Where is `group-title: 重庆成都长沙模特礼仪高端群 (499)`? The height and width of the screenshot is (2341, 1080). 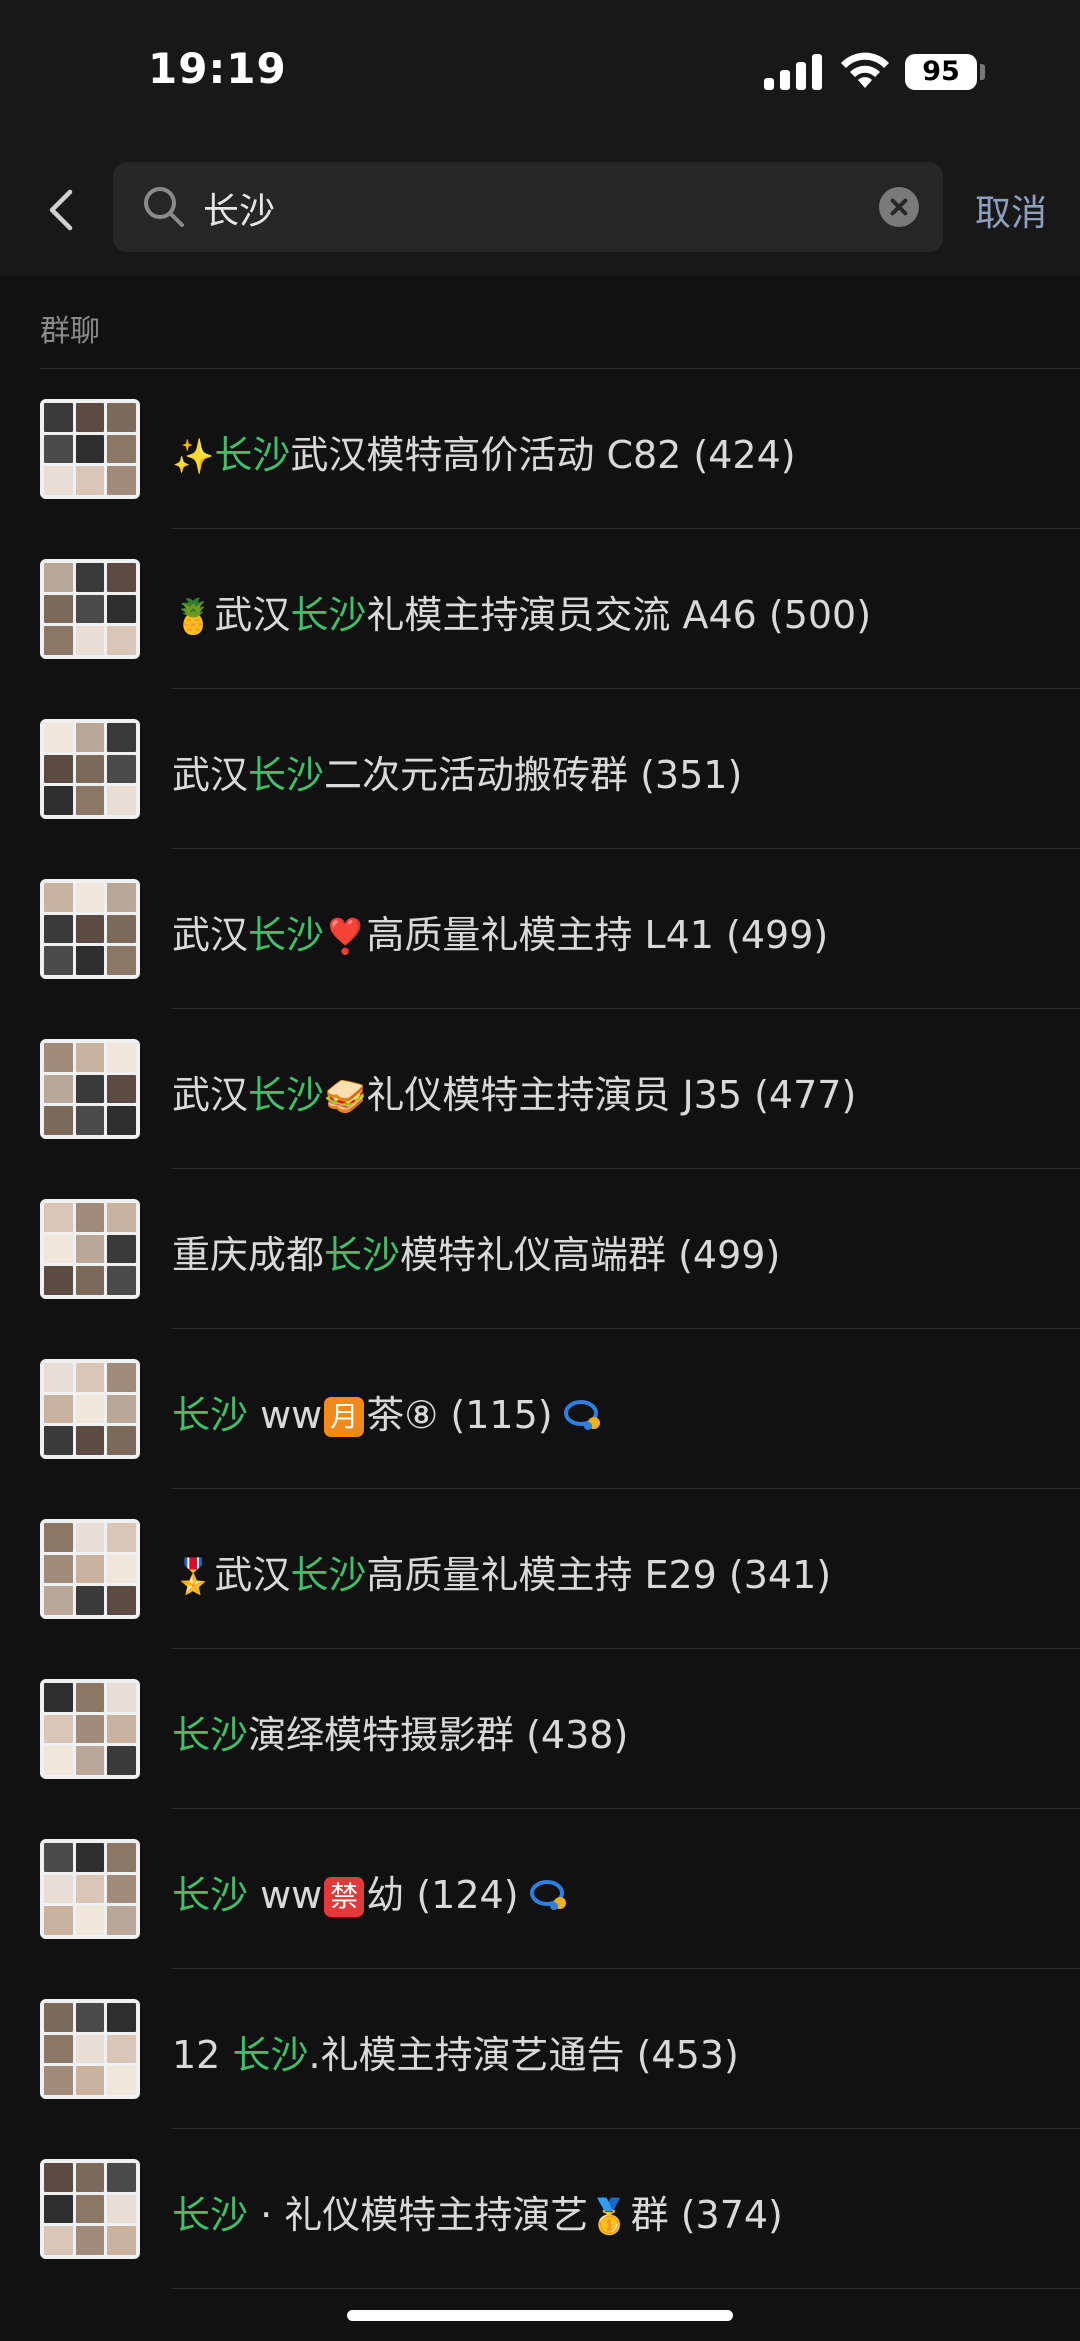 group-title: 重庆成都长沙模特礼仪高端群 (499) is located at coordinates (476, 1251).